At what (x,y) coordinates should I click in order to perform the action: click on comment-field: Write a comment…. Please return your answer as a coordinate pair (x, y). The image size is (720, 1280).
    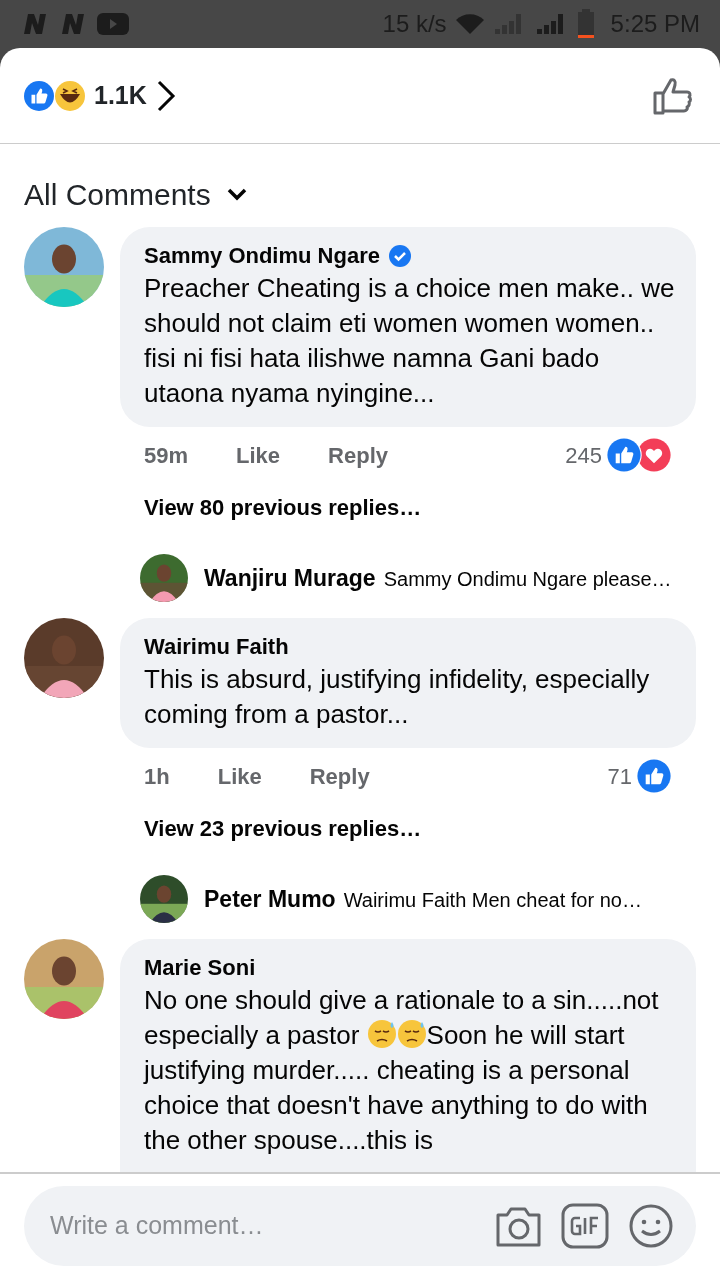
    Looking at the image, I should click on (263, 1226).